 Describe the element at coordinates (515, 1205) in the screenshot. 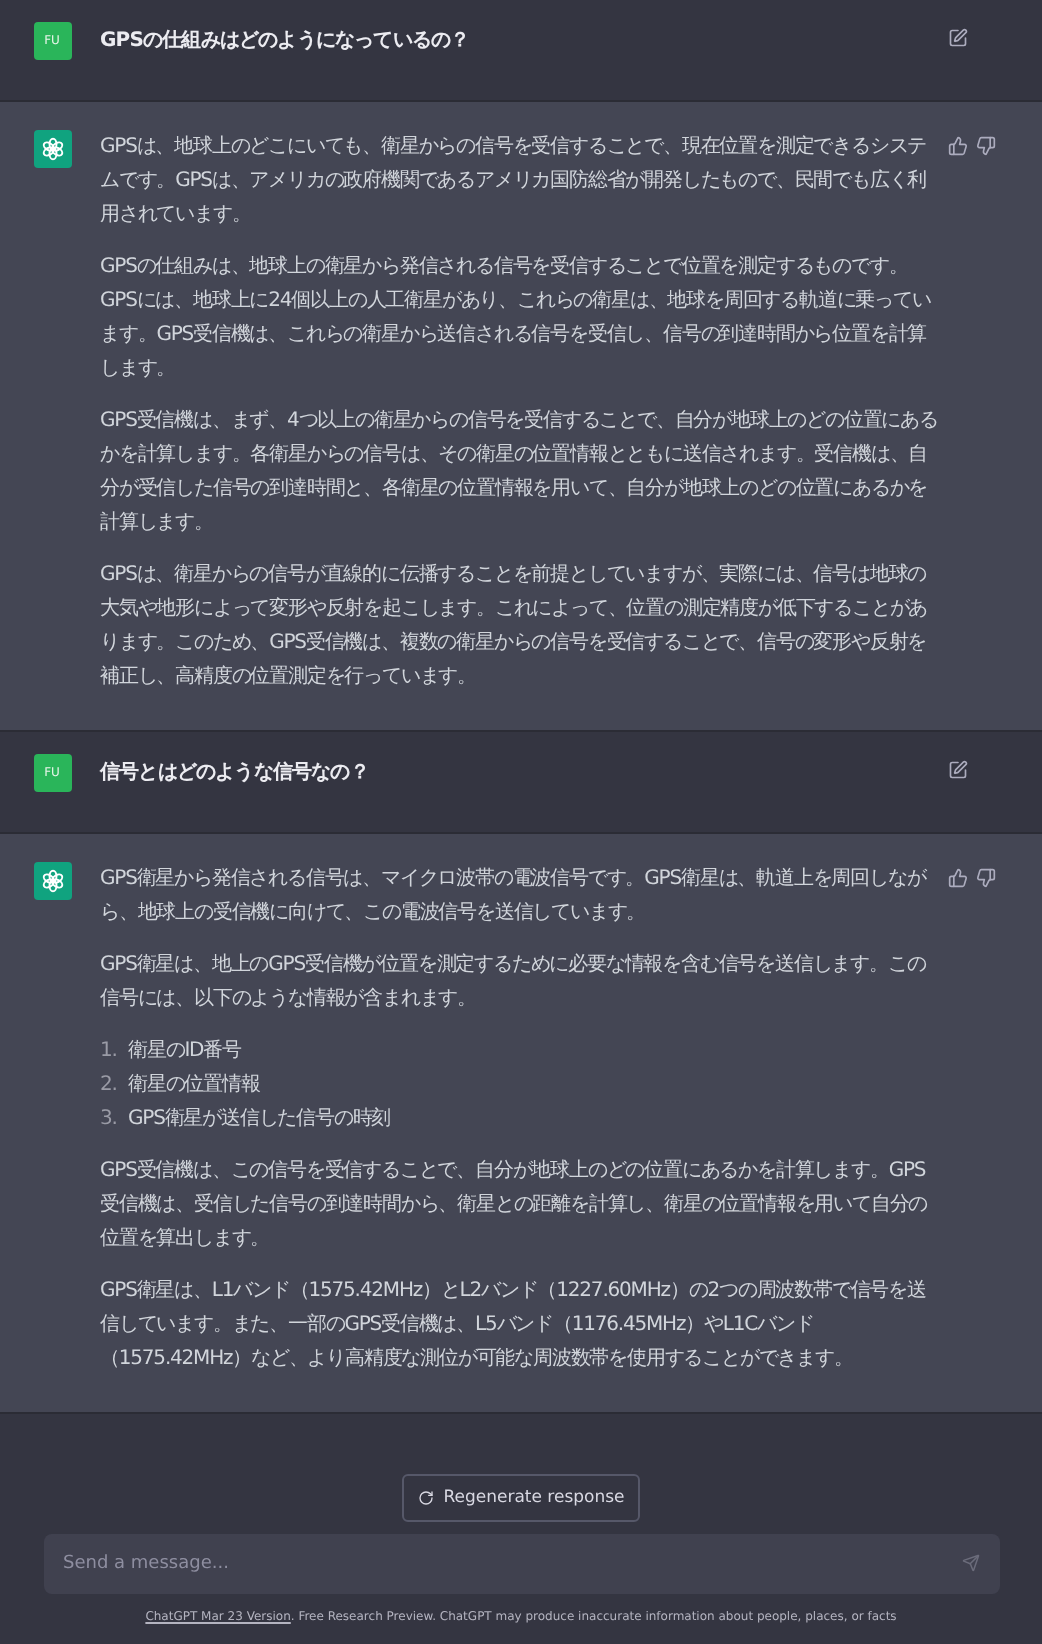

I see `message-paragraph: GPS受信機は、この信号を受信することで、自分が地球上のどの位置にあるかを計算します。GPS受信機は、受信した信号の到達時間から、衛星との距離を計算し、衛星の位置情報を用いて自分の位置を算出します。` at that location.